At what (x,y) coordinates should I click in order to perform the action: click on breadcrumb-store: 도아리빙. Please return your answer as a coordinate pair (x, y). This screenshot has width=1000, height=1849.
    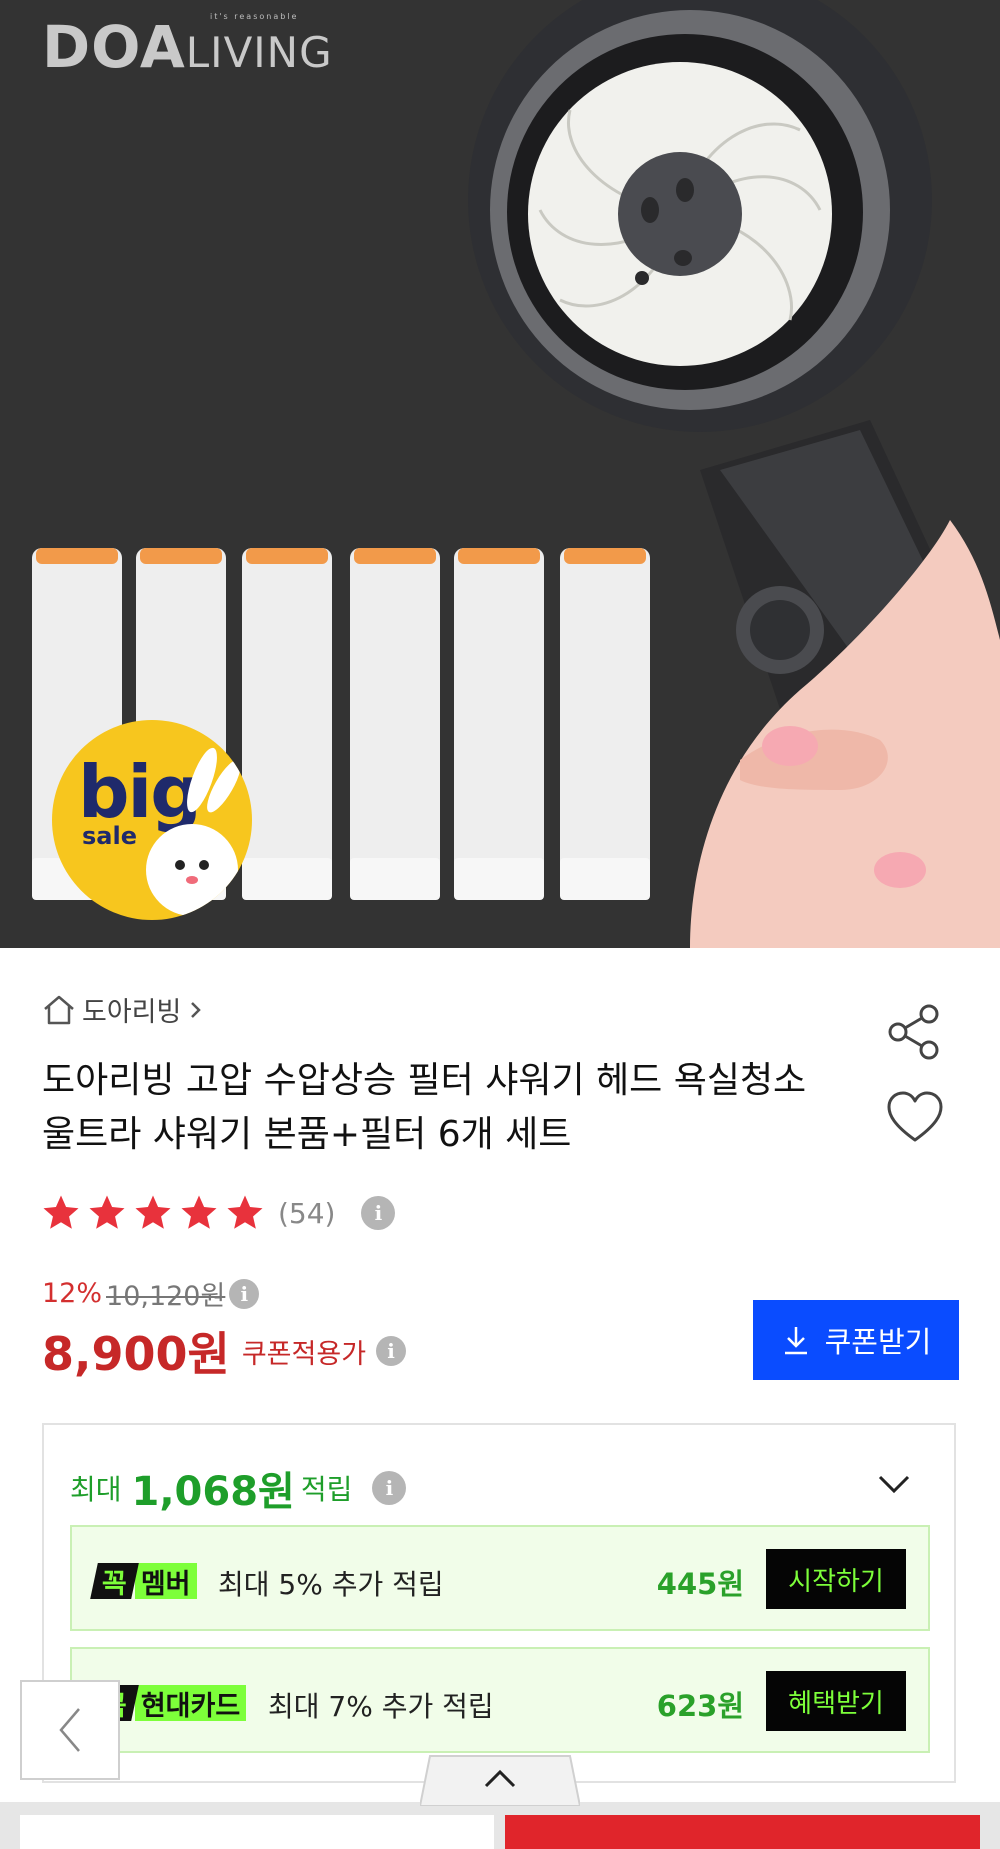
    Looking at the image, I should click on (131, 1009).